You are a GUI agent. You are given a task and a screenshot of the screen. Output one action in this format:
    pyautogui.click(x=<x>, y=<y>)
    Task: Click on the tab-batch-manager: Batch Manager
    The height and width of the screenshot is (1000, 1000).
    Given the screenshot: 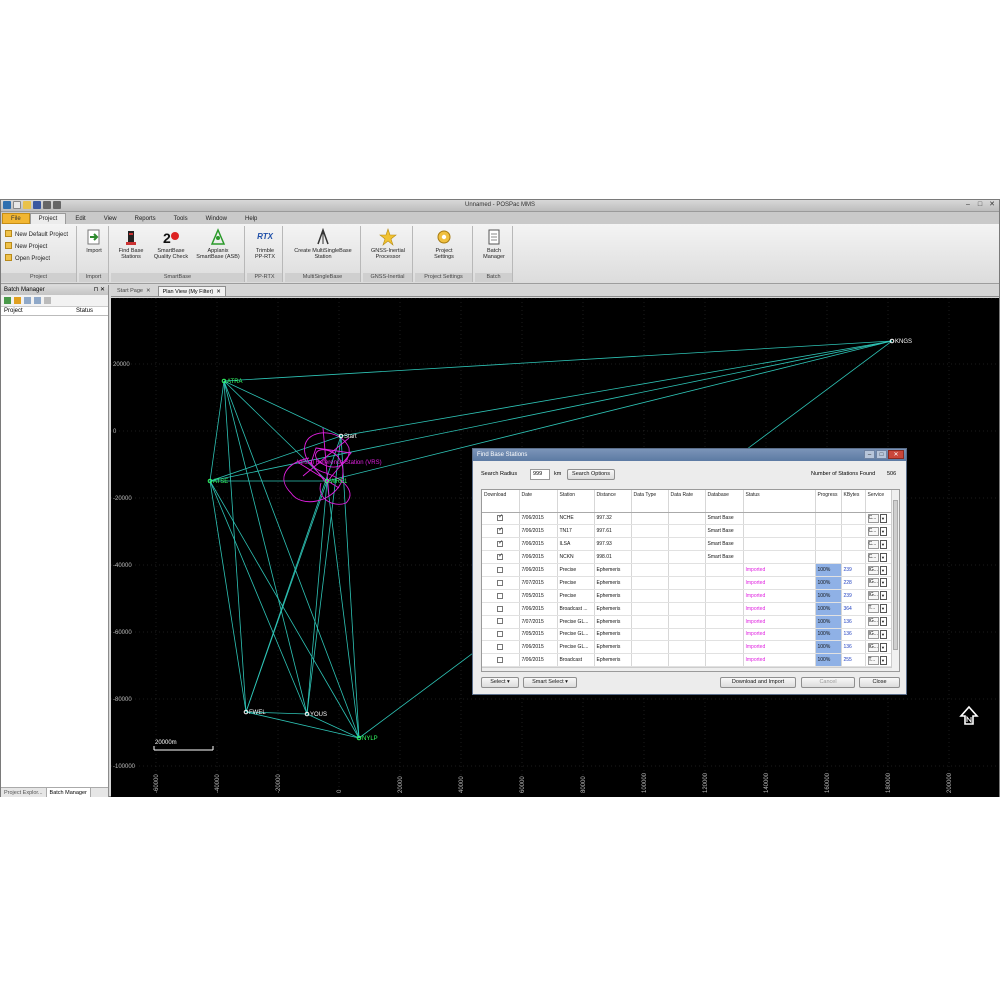 What is the action you would take?
    pyautogui.click(x=68, y=792)
    